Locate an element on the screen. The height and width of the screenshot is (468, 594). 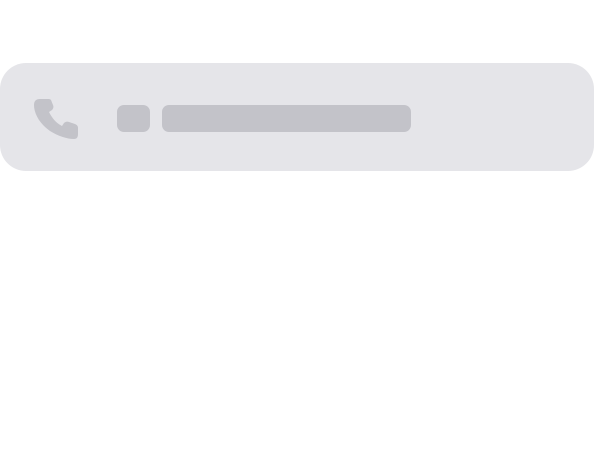
phone-number-placeholder is located at coordinates (286, 118).